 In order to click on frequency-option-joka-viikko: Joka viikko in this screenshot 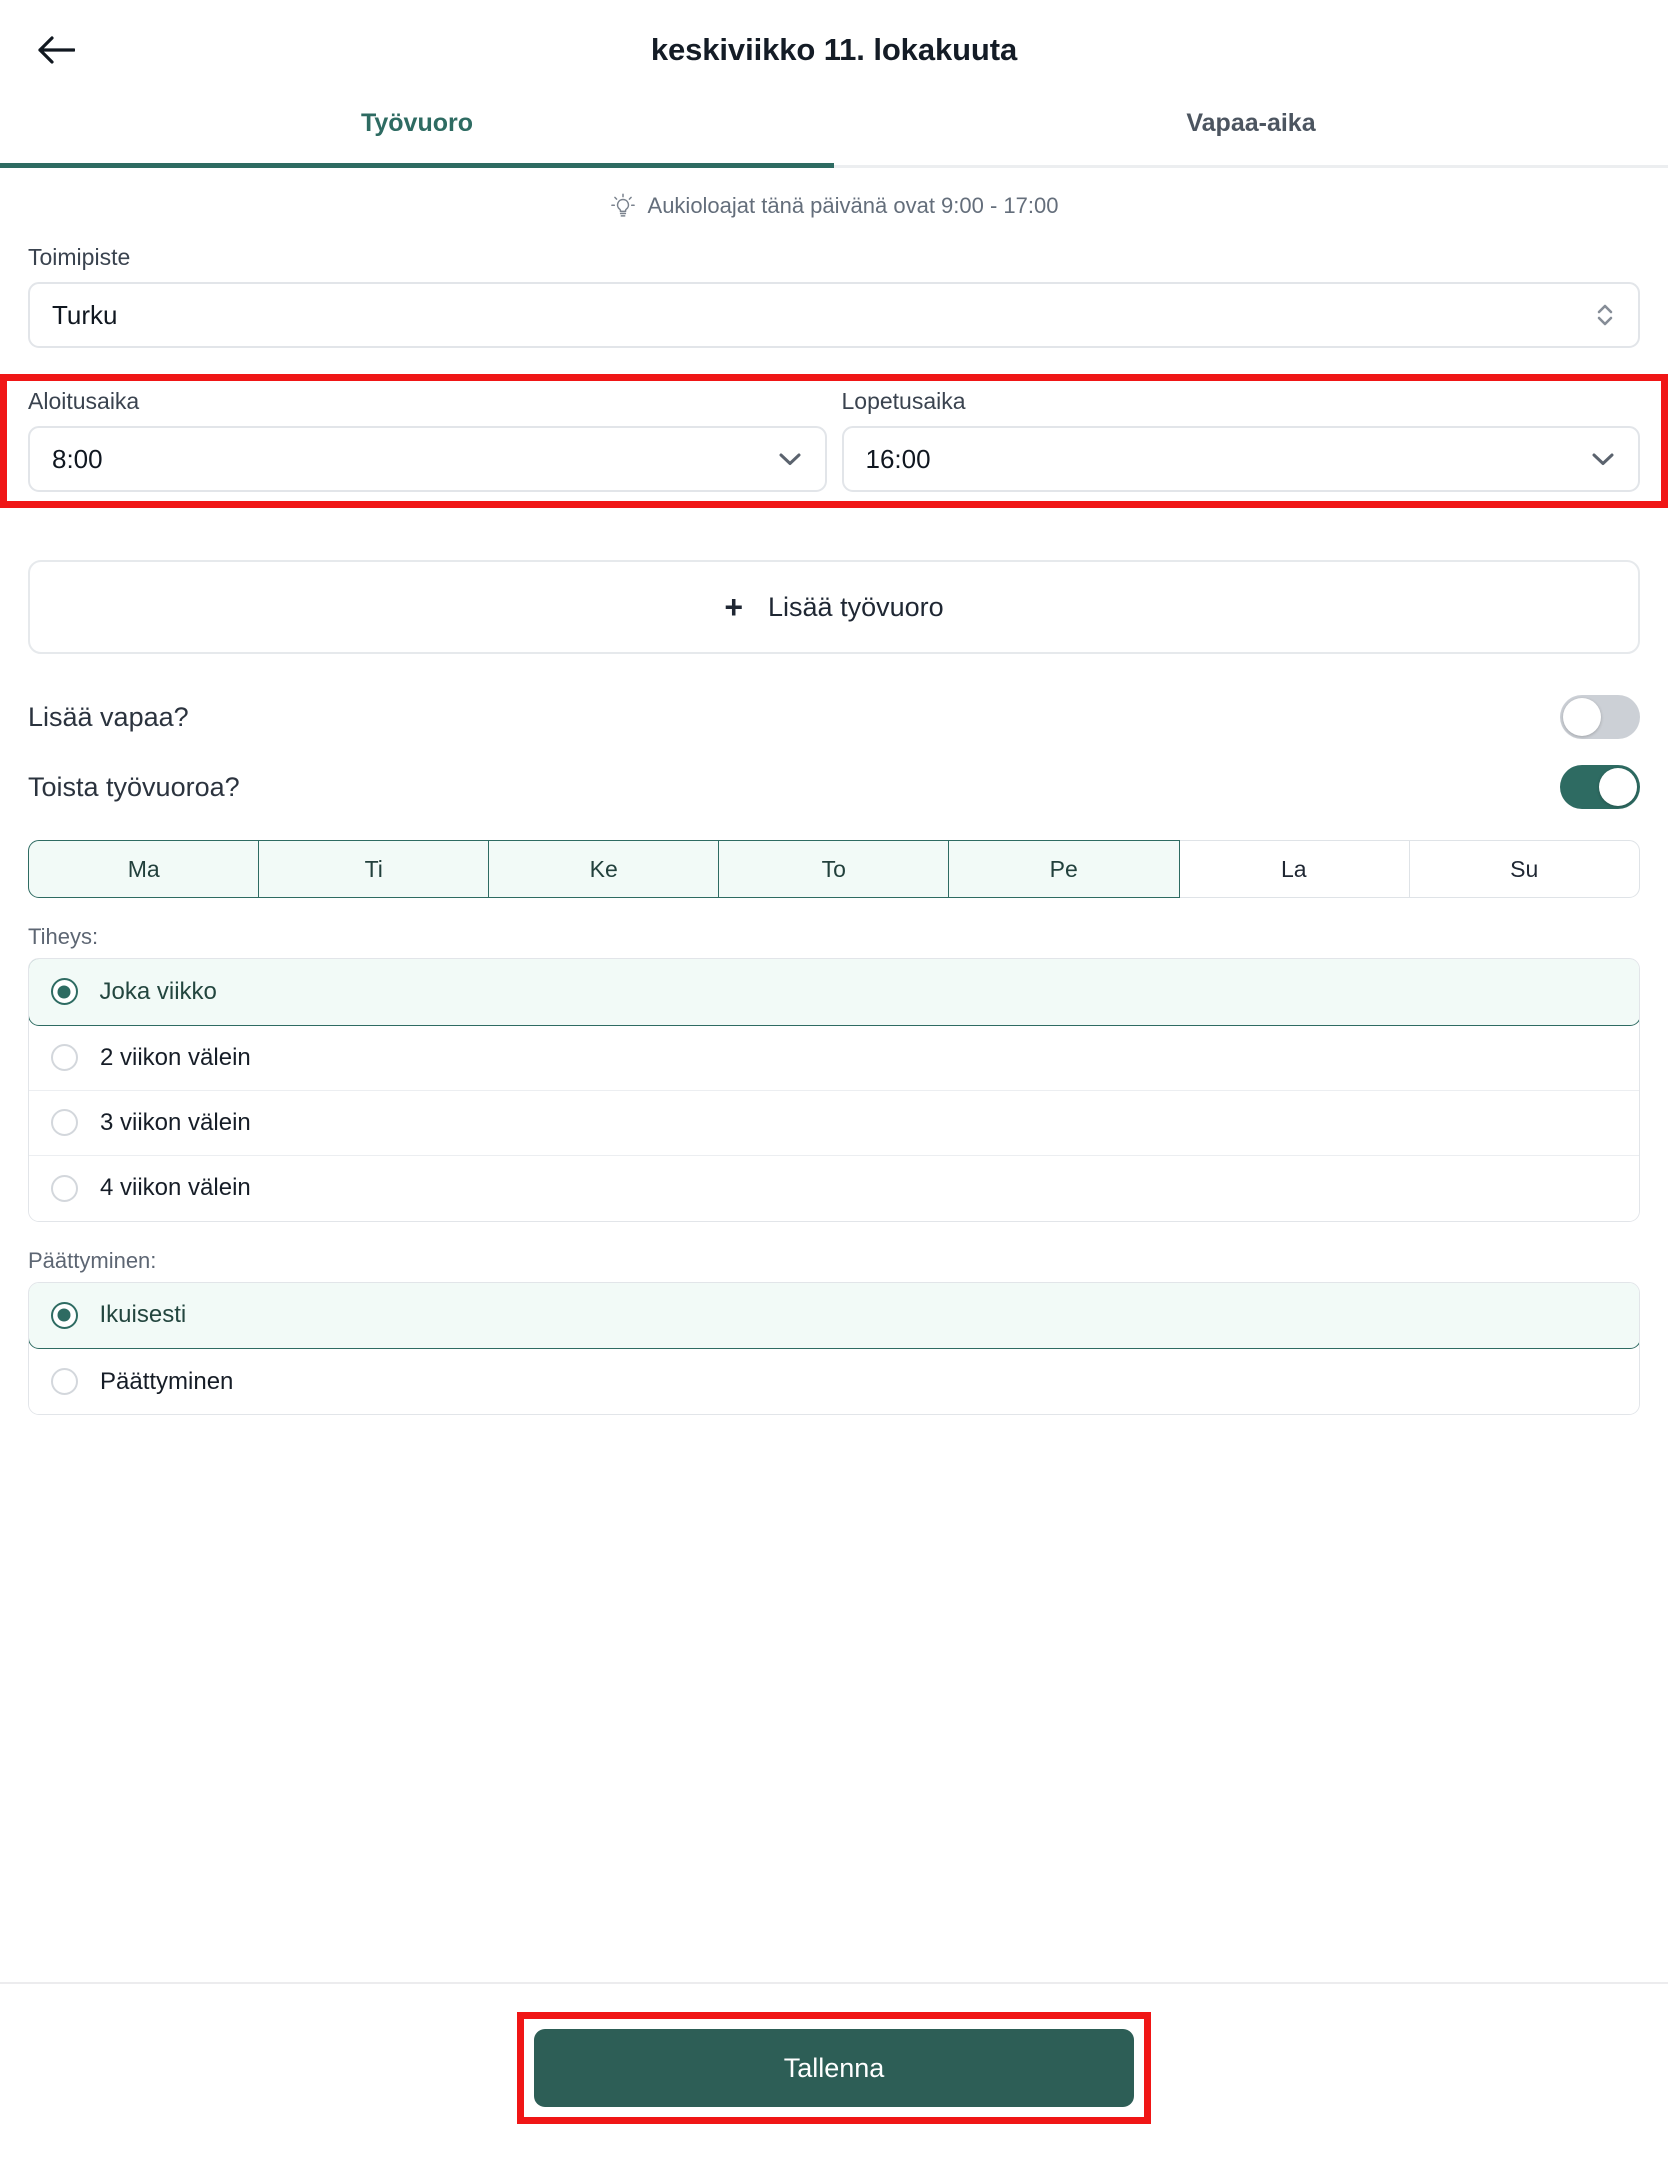, I will do `click(834, 992)`.